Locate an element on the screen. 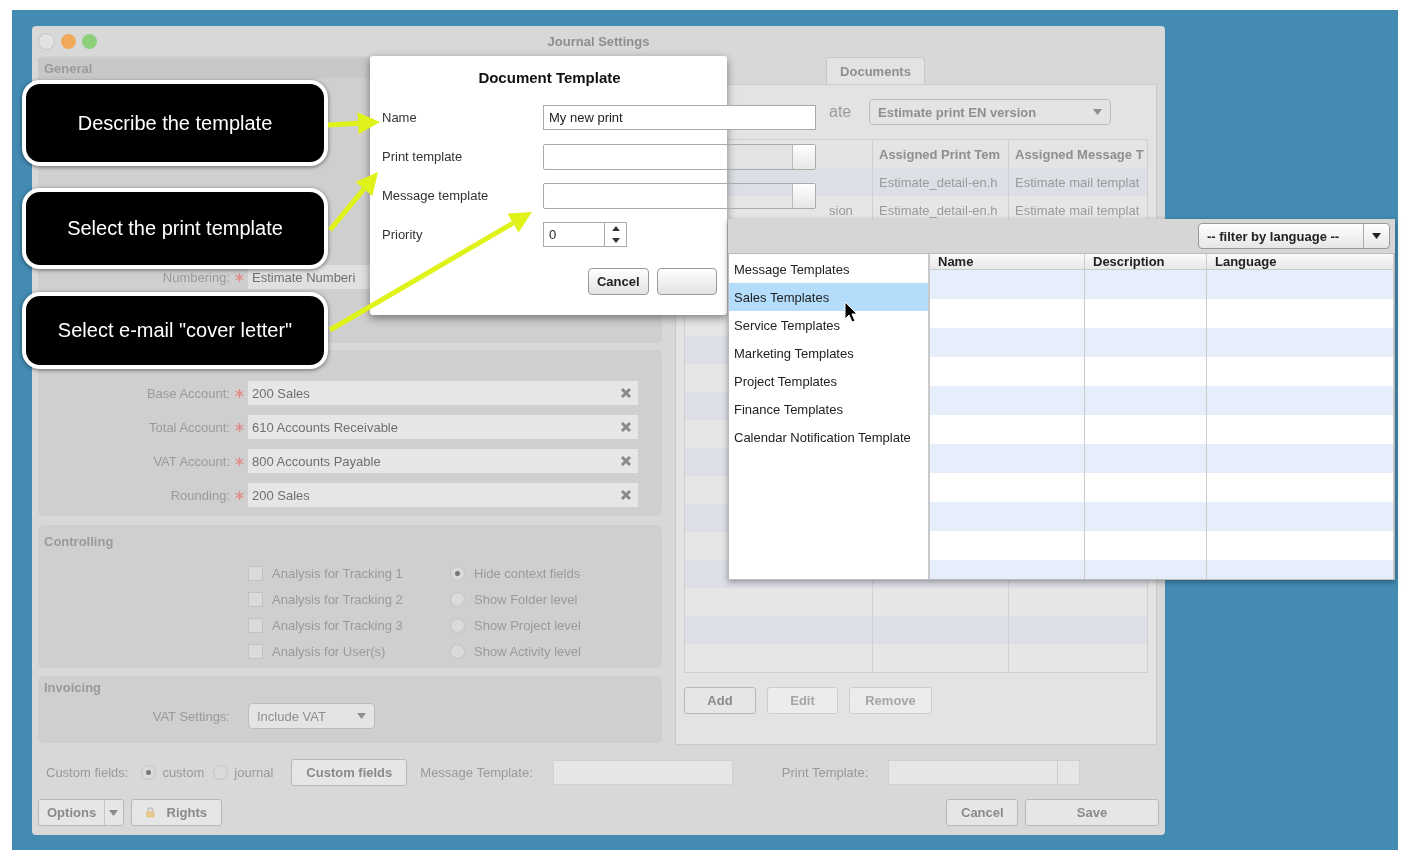  field-label: Print Template: is located at coordinates (825, 772).